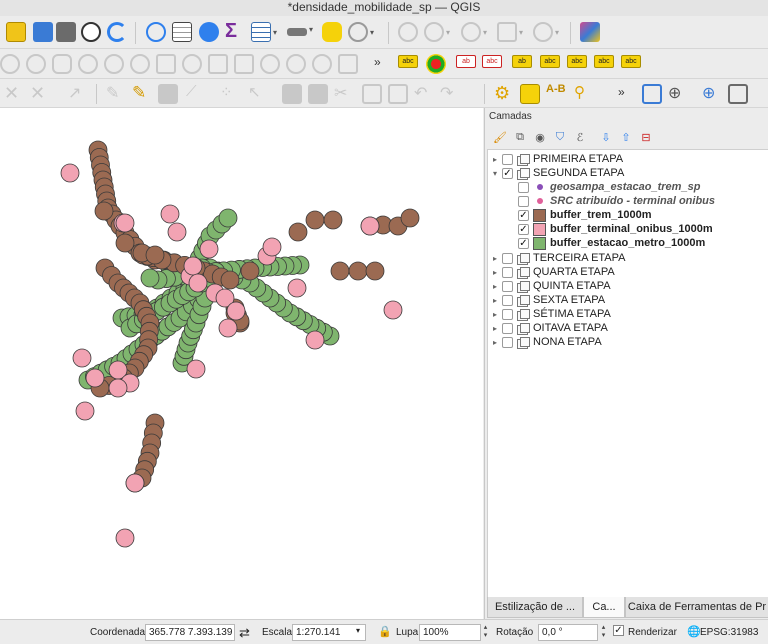 This screenshot has width=768, height=644. Describe the element at coordinates (398, 94) in the screenshot. I see `paste-icon` at that location.